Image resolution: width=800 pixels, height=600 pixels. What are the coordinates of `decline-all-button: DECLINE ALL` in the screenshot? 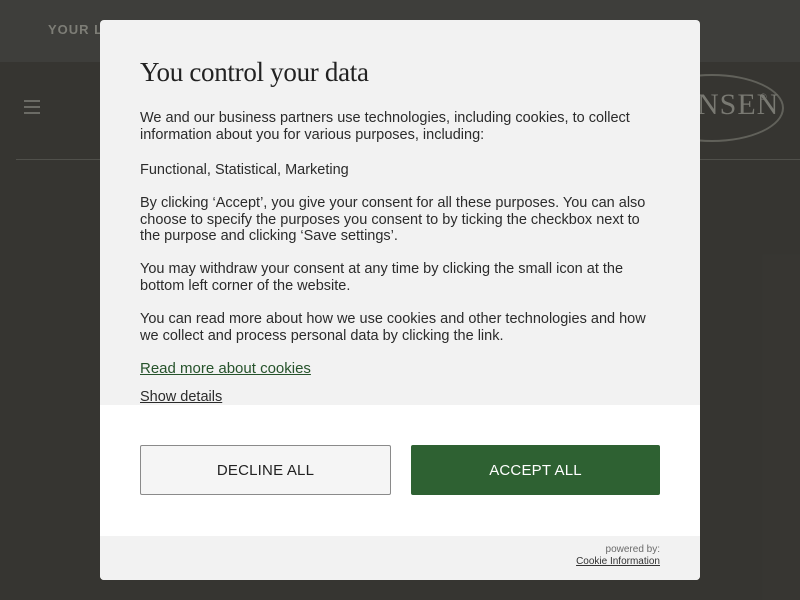 It's located at (265, 470).